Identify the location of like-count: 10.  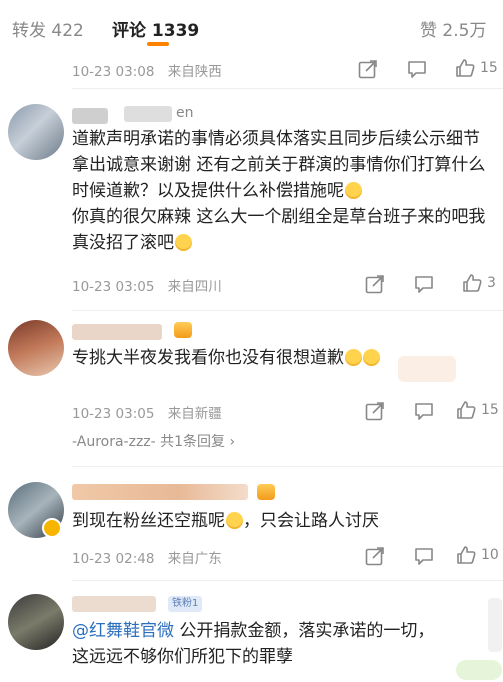
(490, 555).